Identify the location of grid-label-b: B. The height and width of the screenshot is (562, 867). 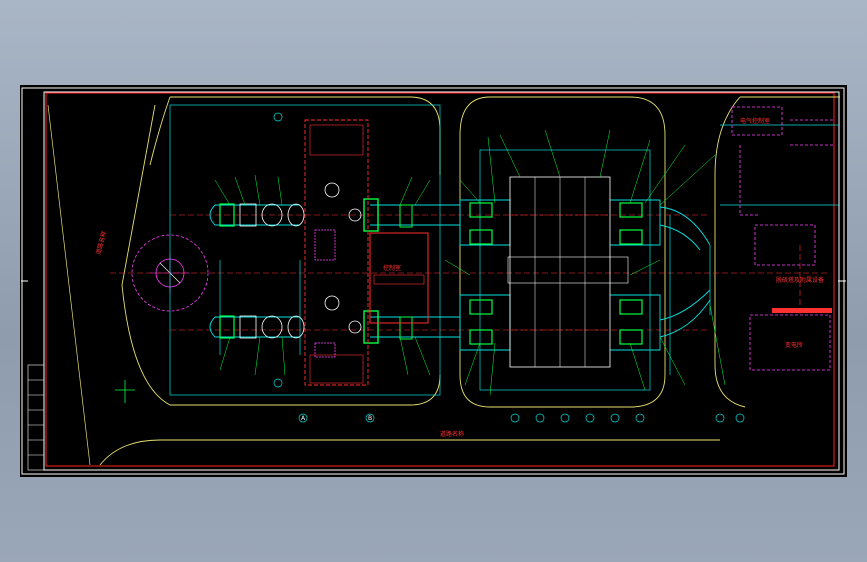
(370, 418).